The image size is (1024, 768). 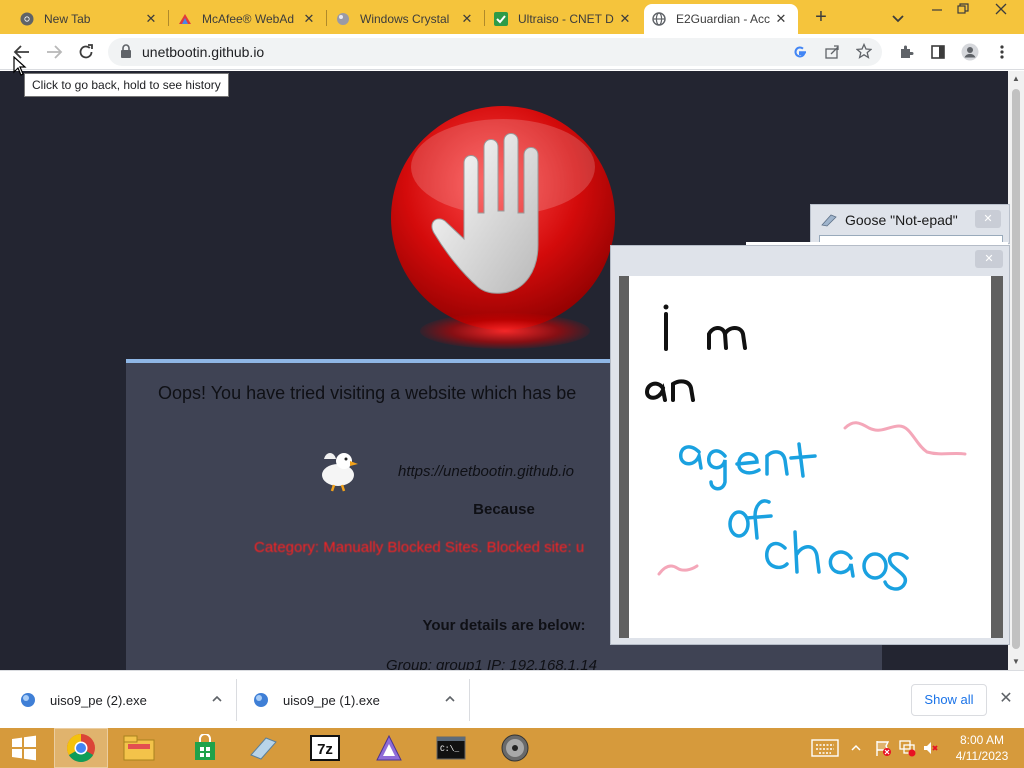 What do you see at coordinates (185, 19) in the screenshot?
I see `mcafee-icon` at bounding box center [185, 19].